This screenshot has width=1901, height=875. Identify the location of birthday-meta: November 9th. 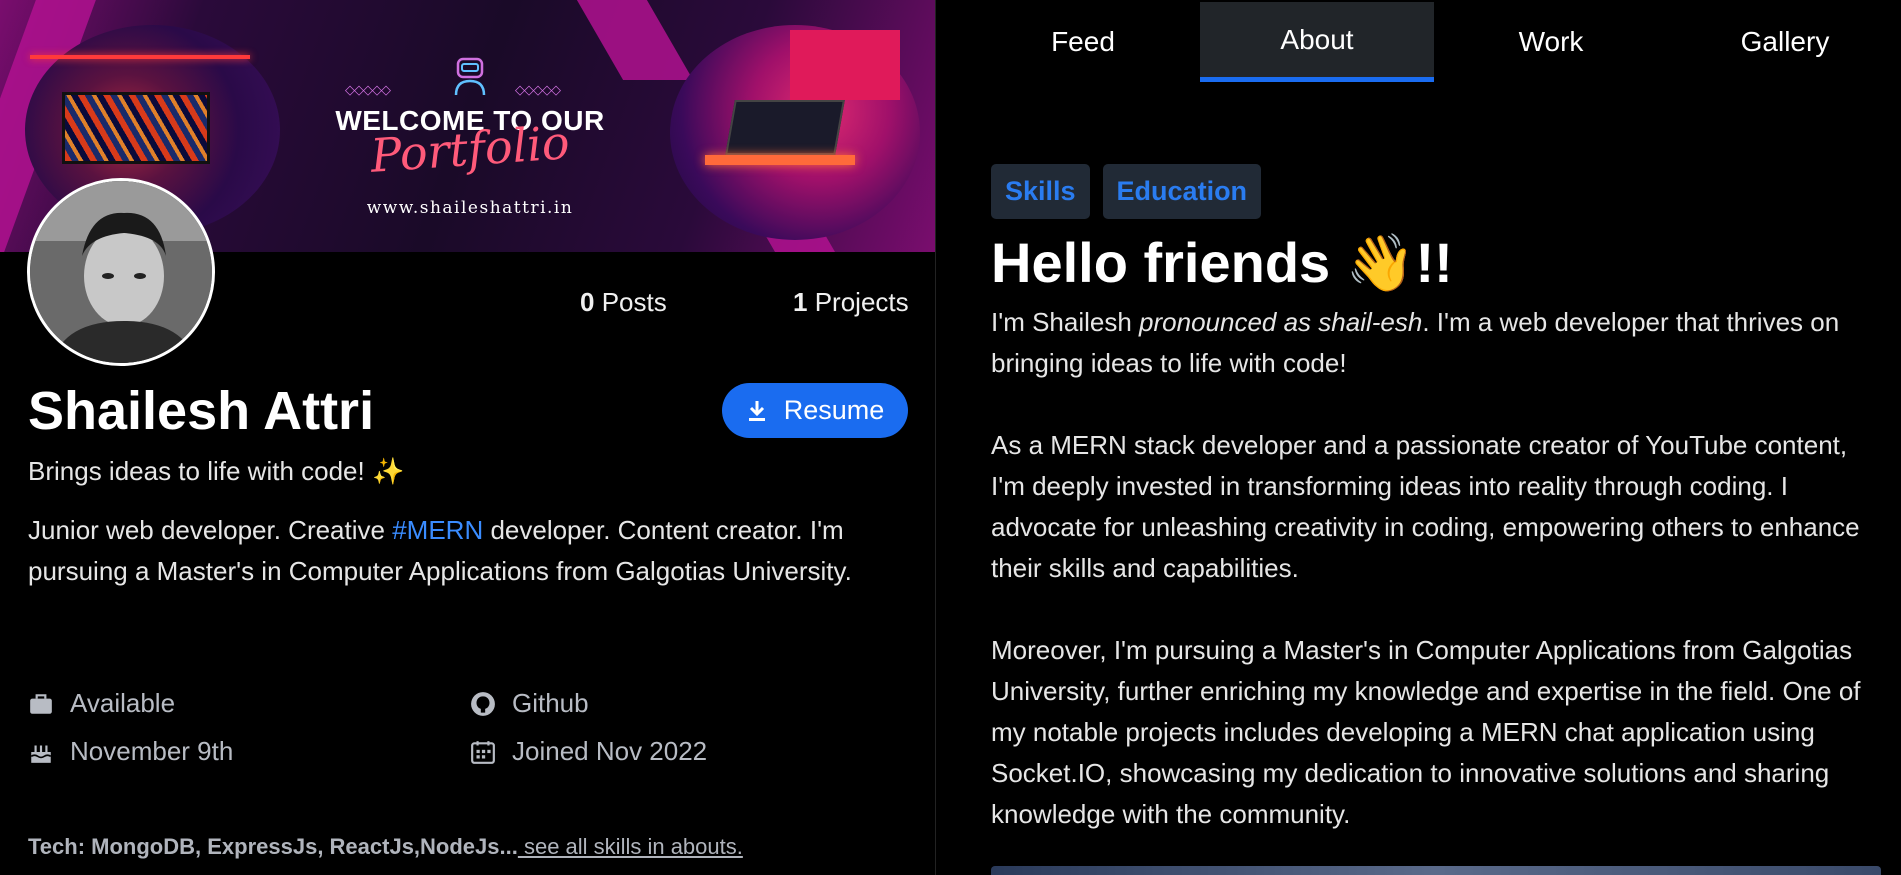
(130, 751).